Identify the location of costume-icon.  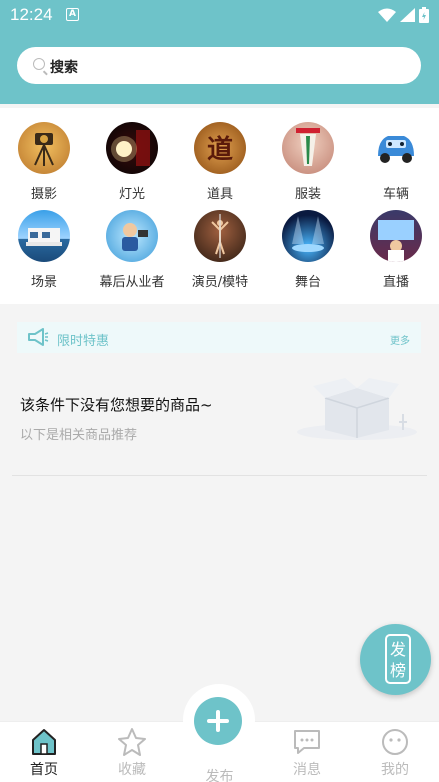
(308, 148).